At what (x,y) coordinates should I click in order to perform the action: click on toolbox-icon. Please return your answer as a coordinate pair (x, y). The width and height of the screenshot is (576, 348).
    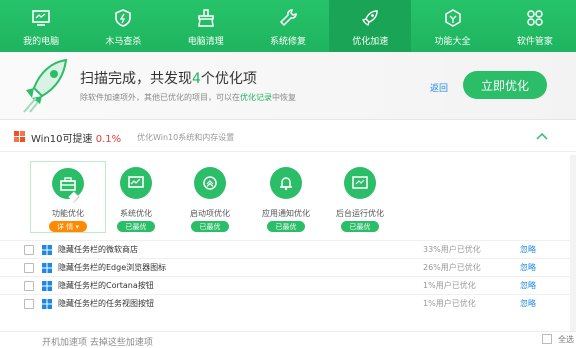
    Looking at the image, I should click on (68, 183).